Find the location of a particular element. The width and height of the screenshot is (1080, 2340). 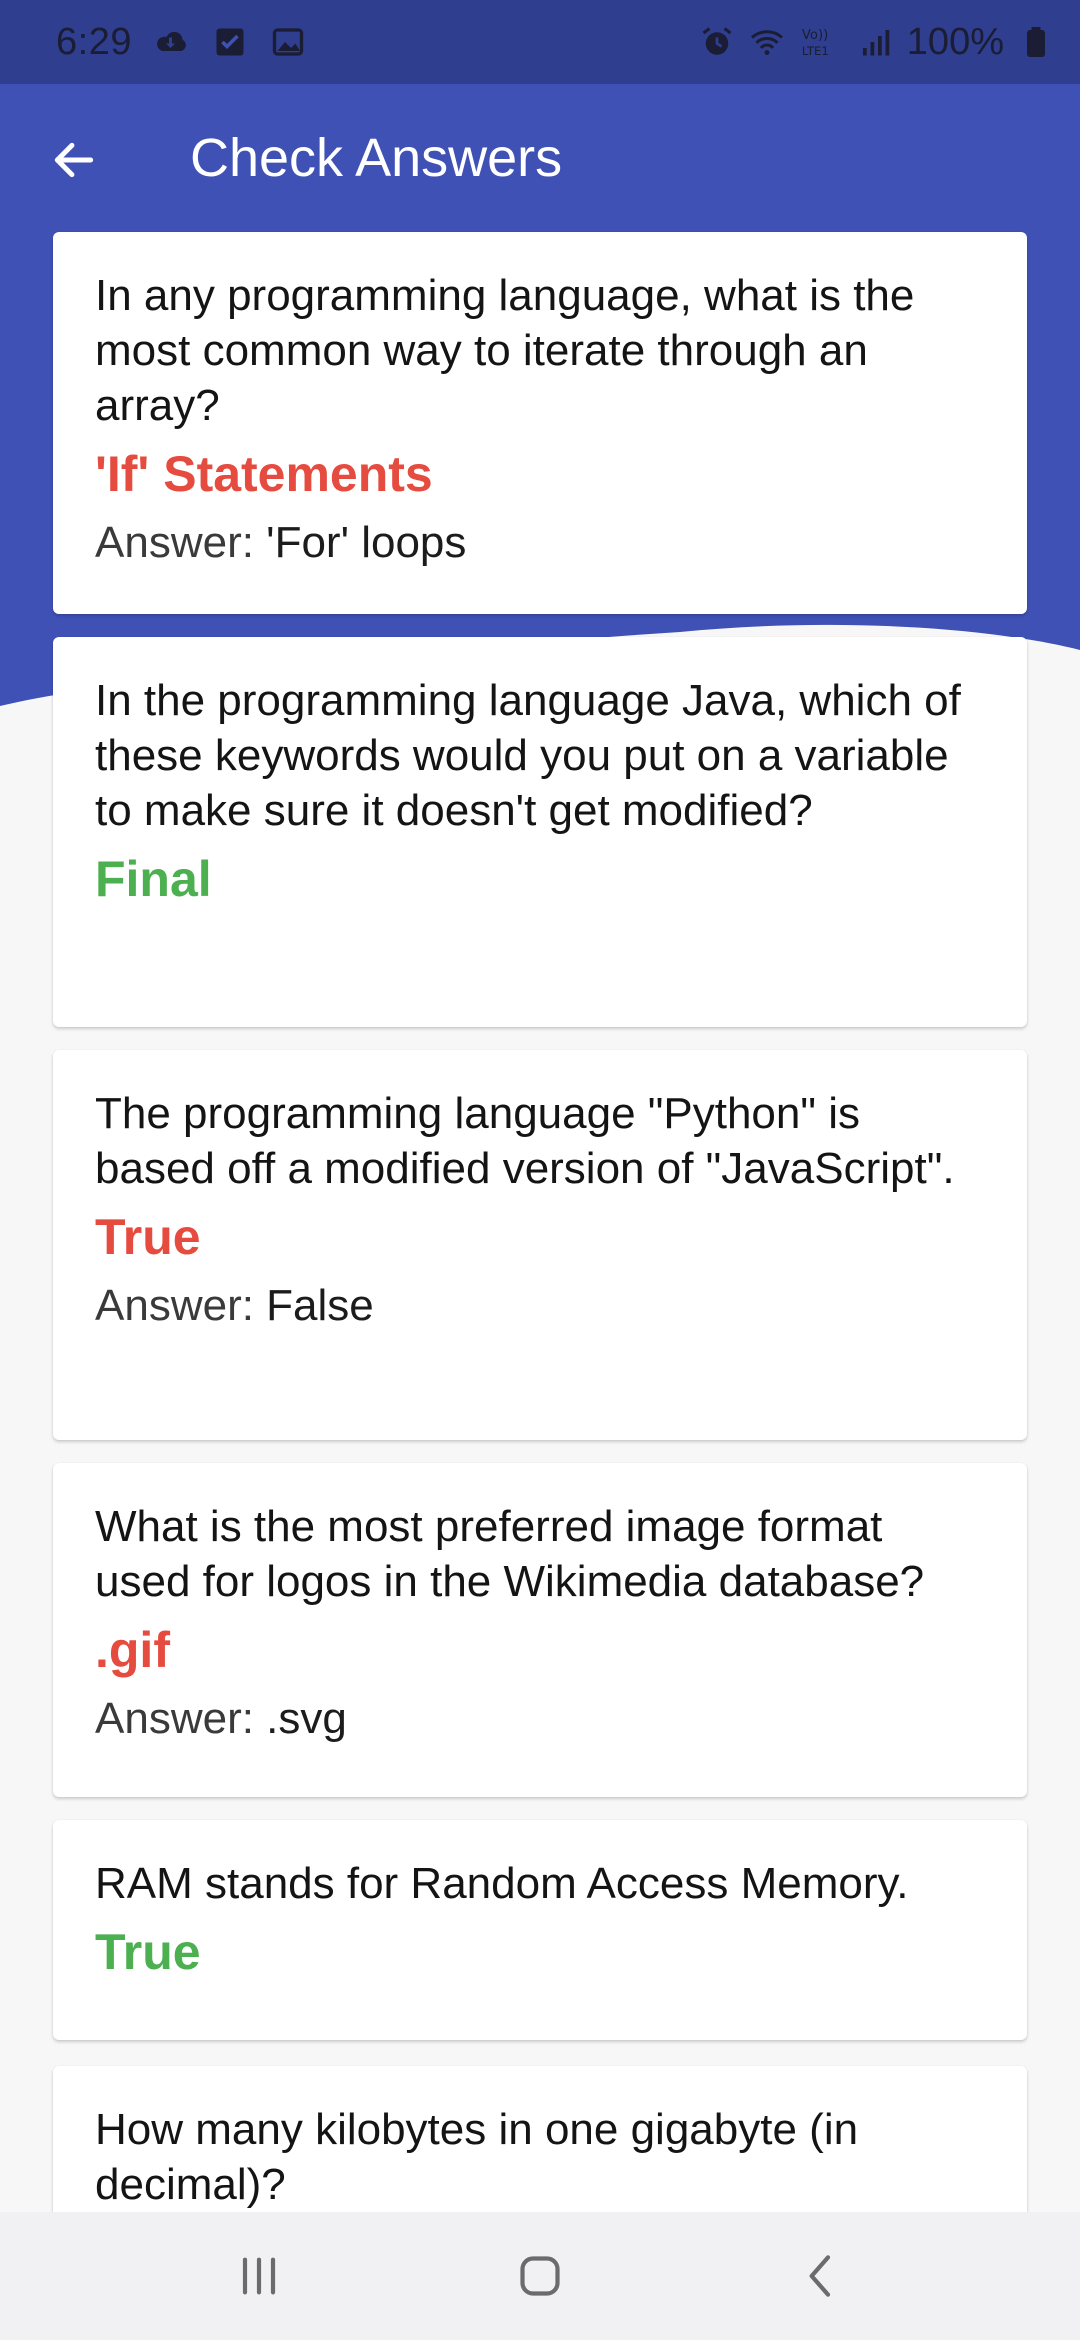

volte-icon: Vo)) LTE1 is located at coordinates (821, 42).